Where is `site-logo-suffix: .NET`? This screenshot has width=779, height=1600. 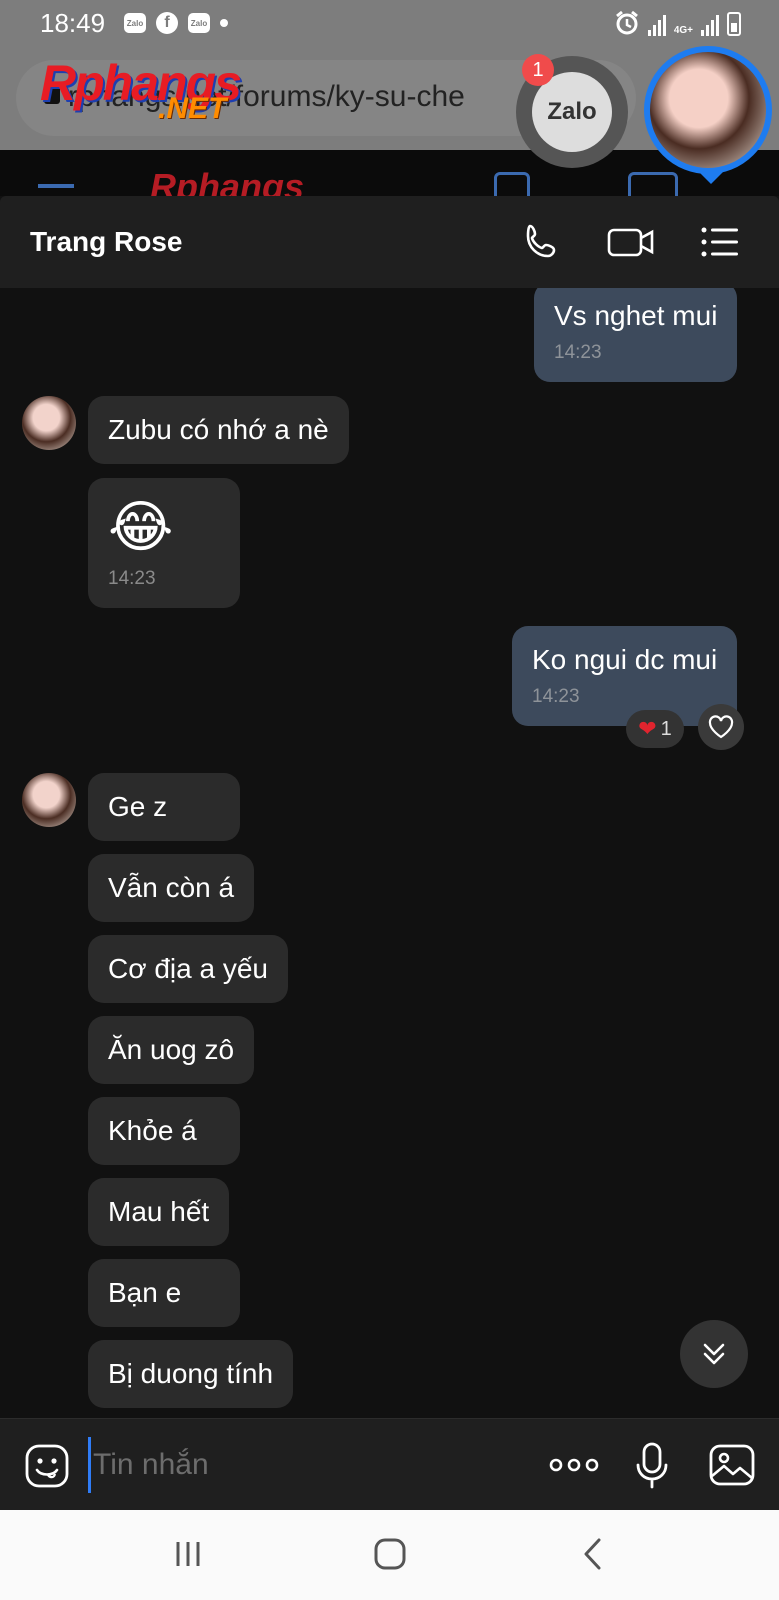 site-logo-suffix: .NET is located at coordinates (192, 108).